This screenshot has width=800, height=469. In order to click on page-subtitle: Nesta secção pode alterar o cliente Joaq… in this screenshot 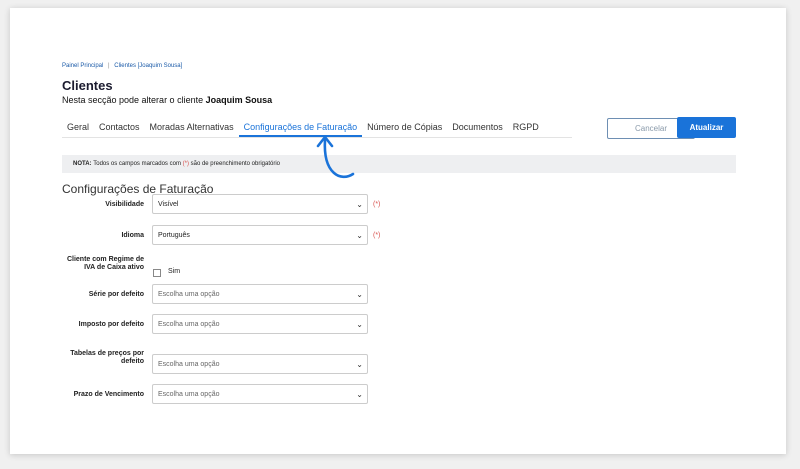, I will do `click(167, 100)`.